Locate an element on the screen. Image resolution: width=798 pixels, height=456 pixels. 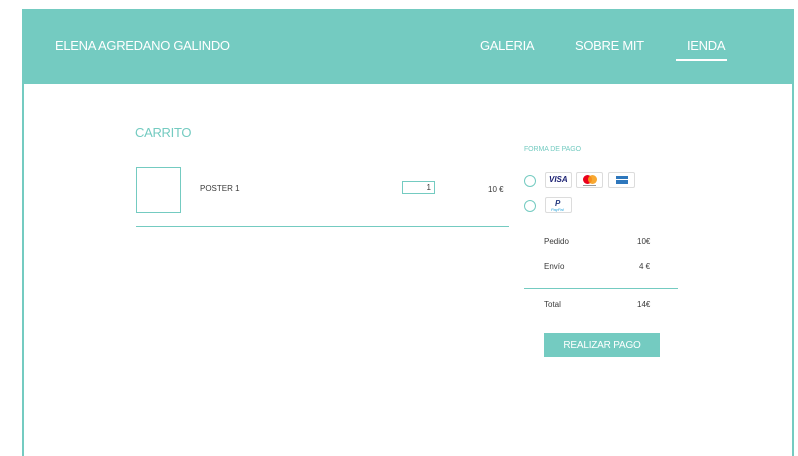
summary-value-total: 14€ is located at coordinates (644, 304).